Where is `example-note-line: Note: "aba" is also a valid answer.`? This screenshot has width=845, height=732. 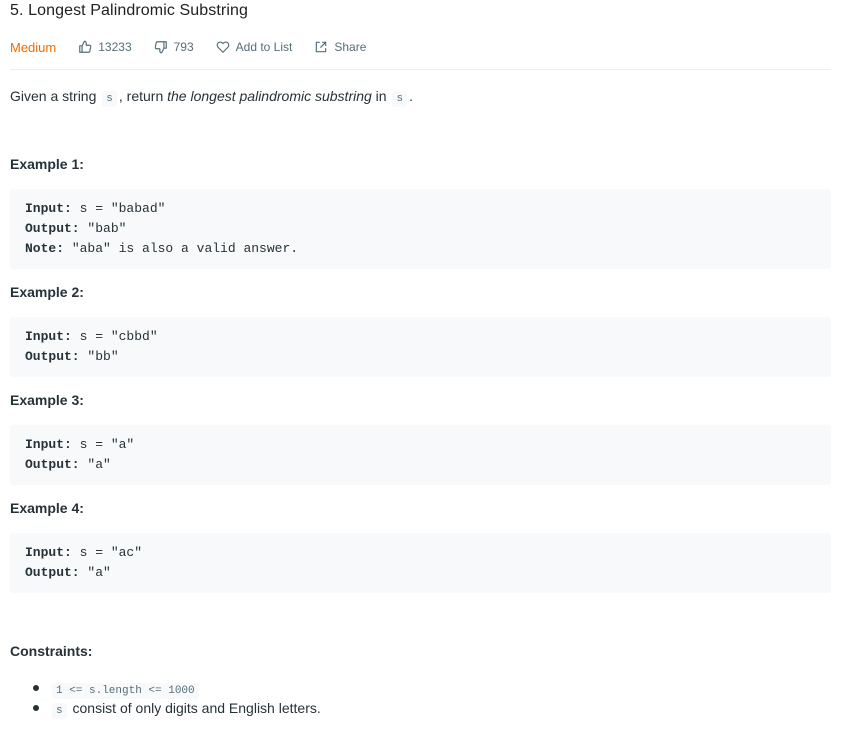
example-note-line: Note: "aba" is also a valid answer. is located at coordinates (161, 249).